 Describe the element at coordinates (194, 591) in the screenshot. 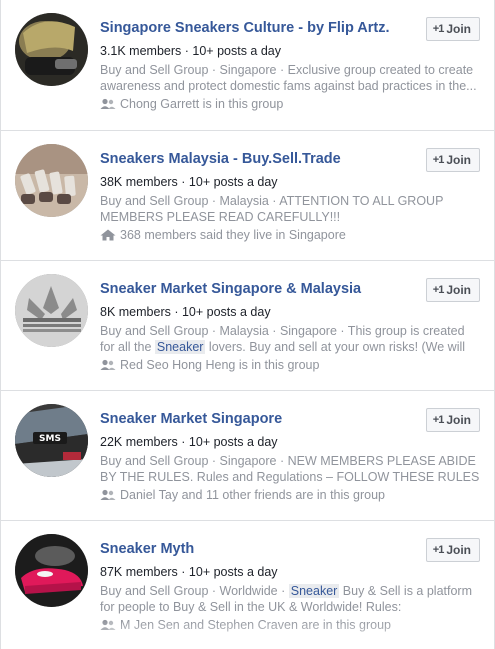

I see `description-text: Buy and Sell Group · Worldwide ·` at that location.